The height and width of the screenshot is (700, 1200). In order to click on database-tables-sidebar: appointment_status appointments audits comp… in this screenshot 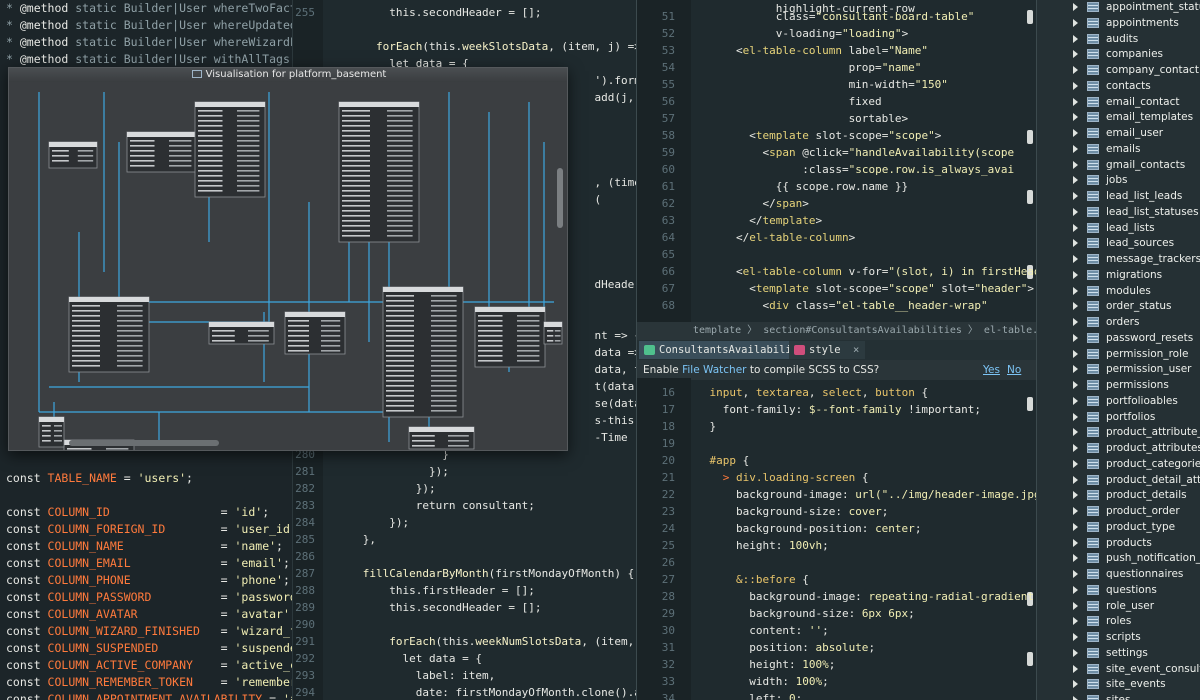, I will do `click(1118, 350)`.